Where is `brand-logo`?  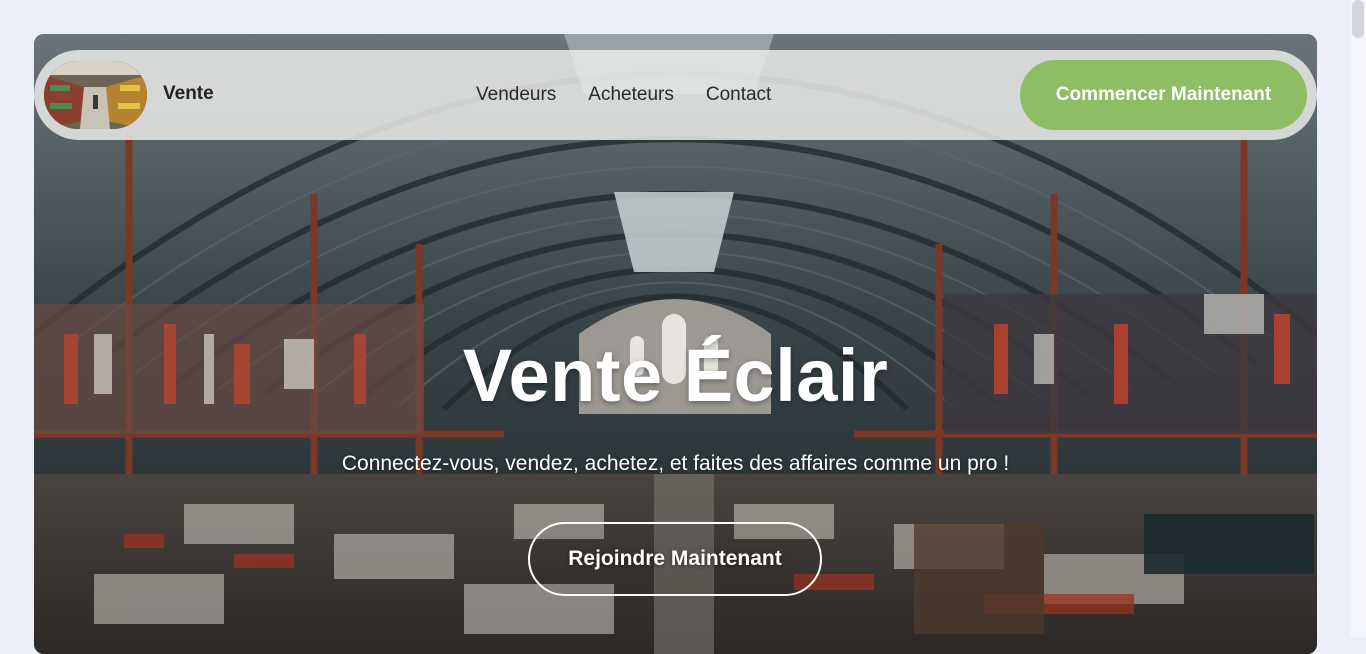
brand-logo is located at coordinates (95, 95).